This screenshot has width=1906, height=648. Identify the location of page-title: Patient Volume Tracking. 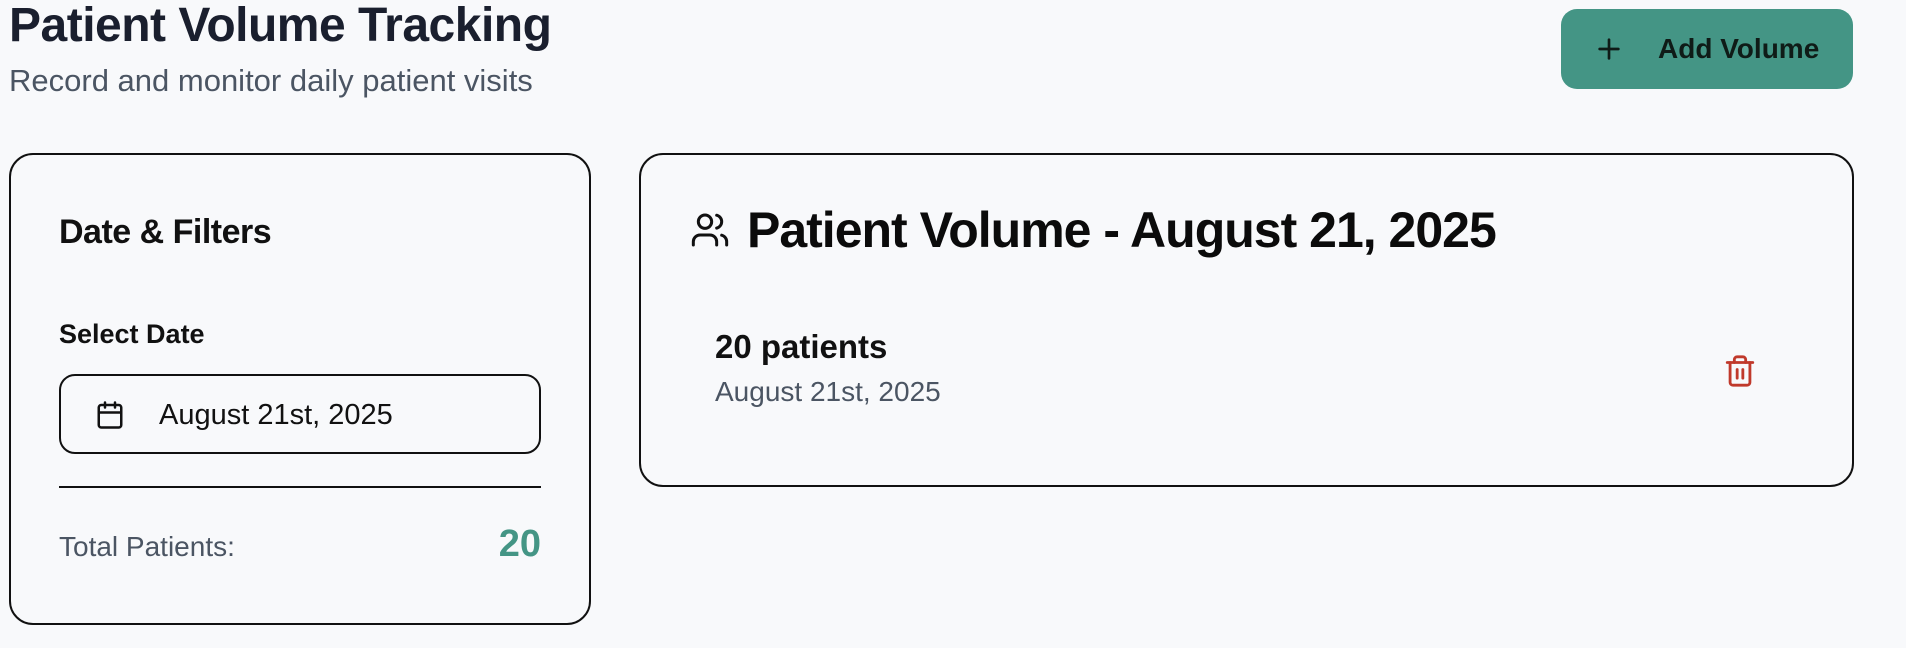
(280, 26).